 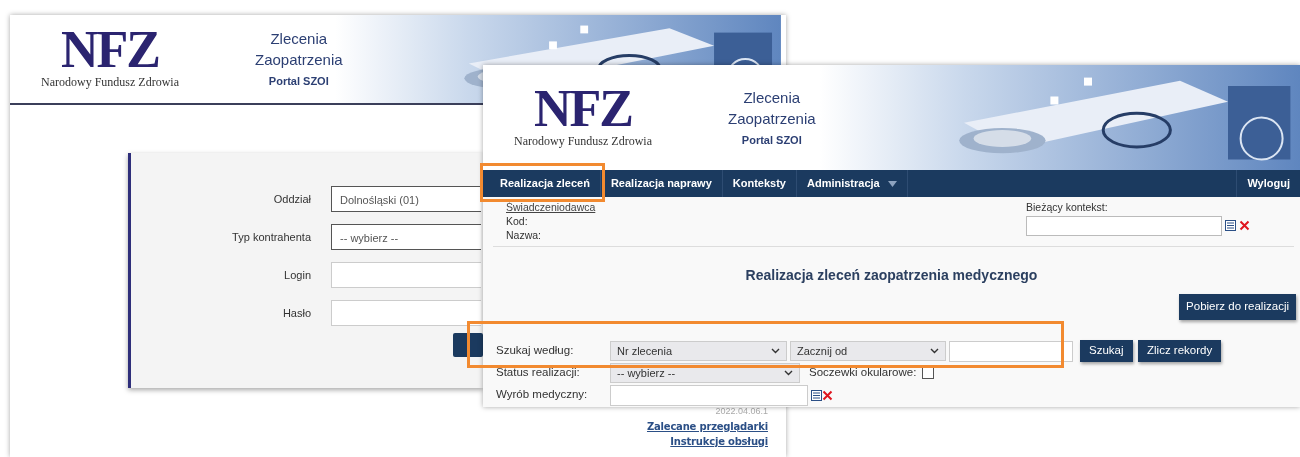 What do you see at coordinates (759, 183) in the screenshot?
I see `nav-tab: Konteksty` at bounding box center [759, 183].